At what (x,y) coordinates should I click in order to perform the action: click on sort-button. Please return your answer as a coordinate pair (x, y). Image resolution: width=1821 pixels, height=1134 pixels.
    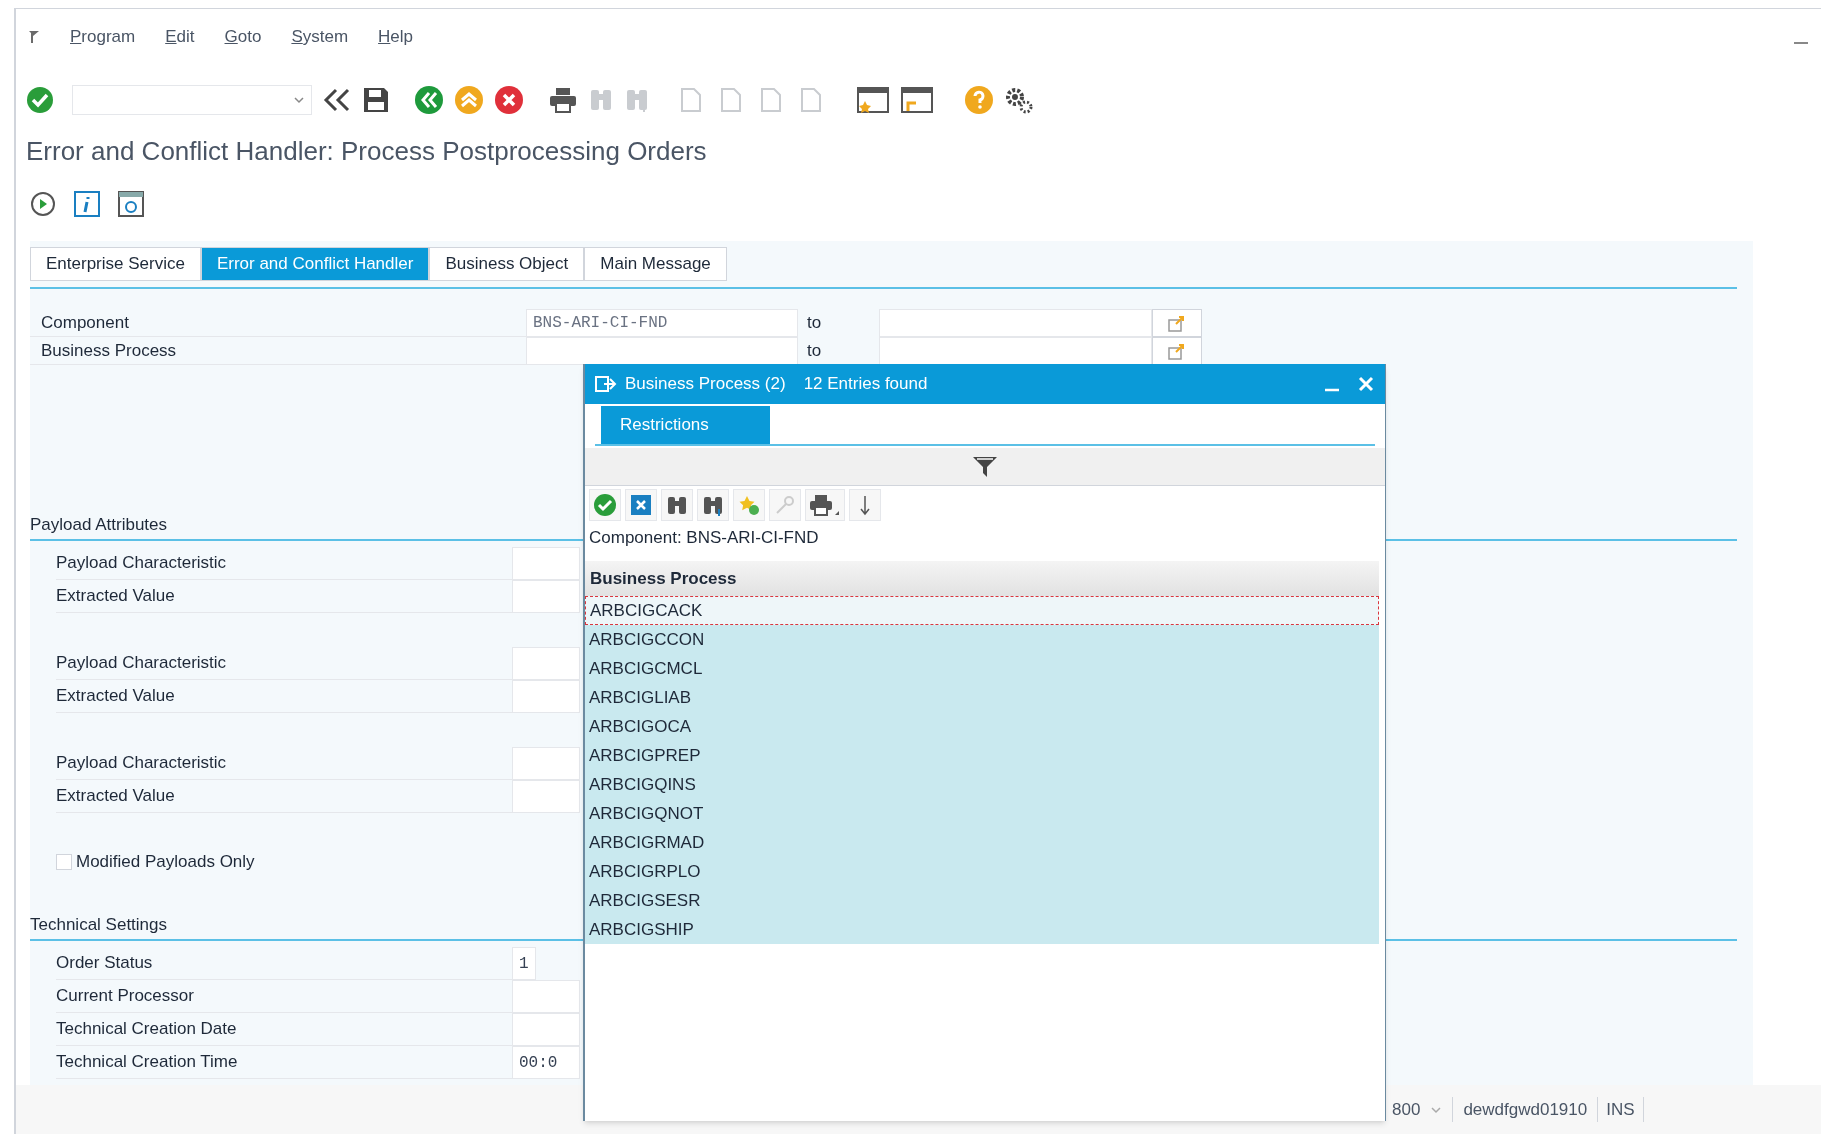
    Looking at the image, I should click on (865, 505).